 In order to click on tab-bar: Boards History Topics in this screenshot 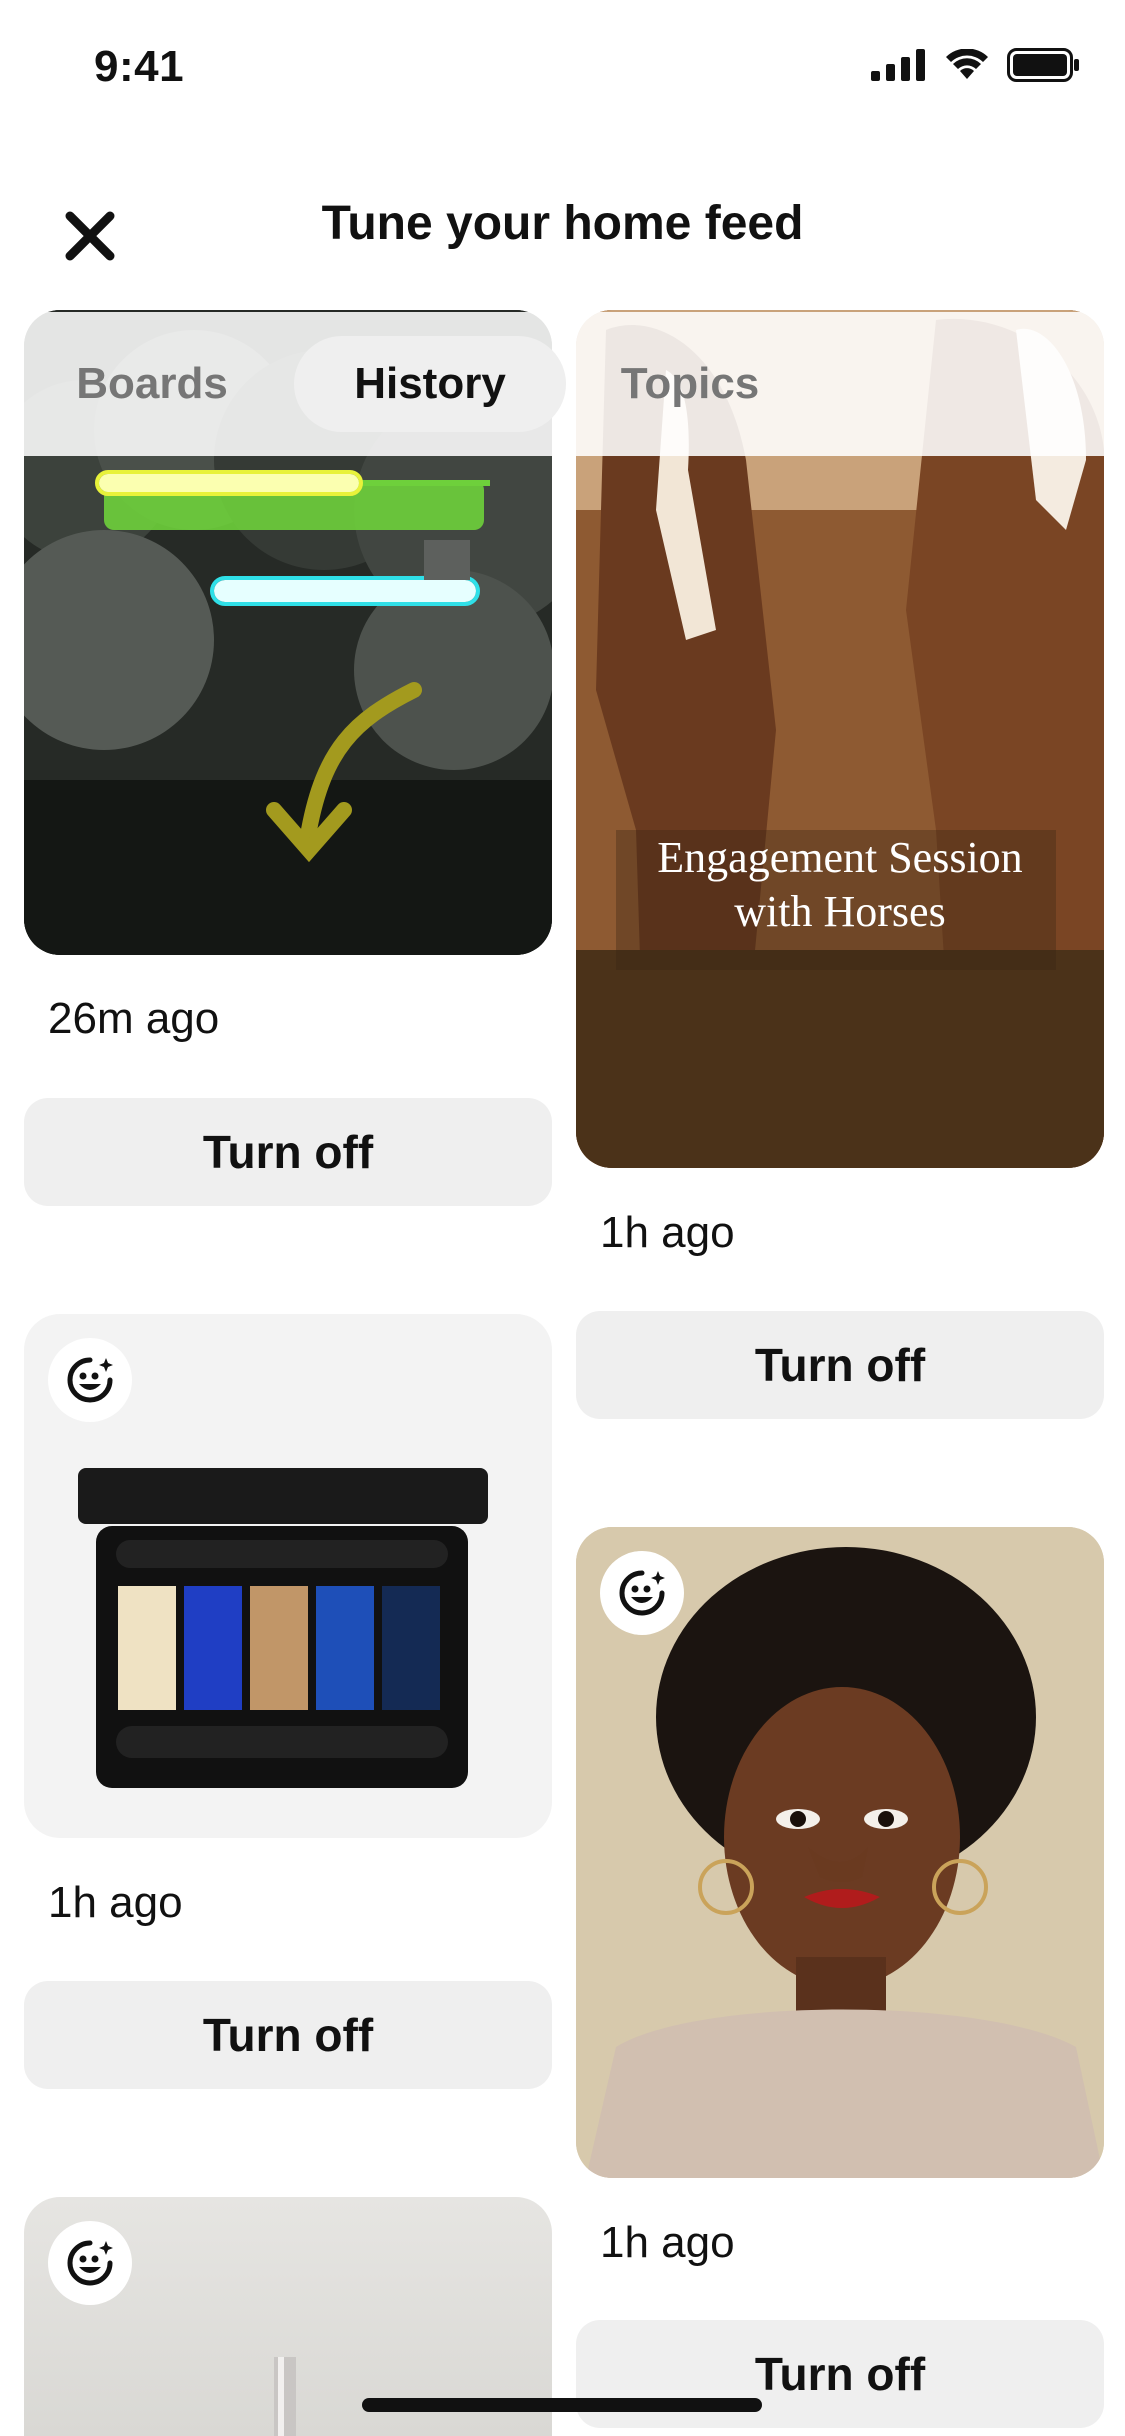, I will do `click(562, 384)`.